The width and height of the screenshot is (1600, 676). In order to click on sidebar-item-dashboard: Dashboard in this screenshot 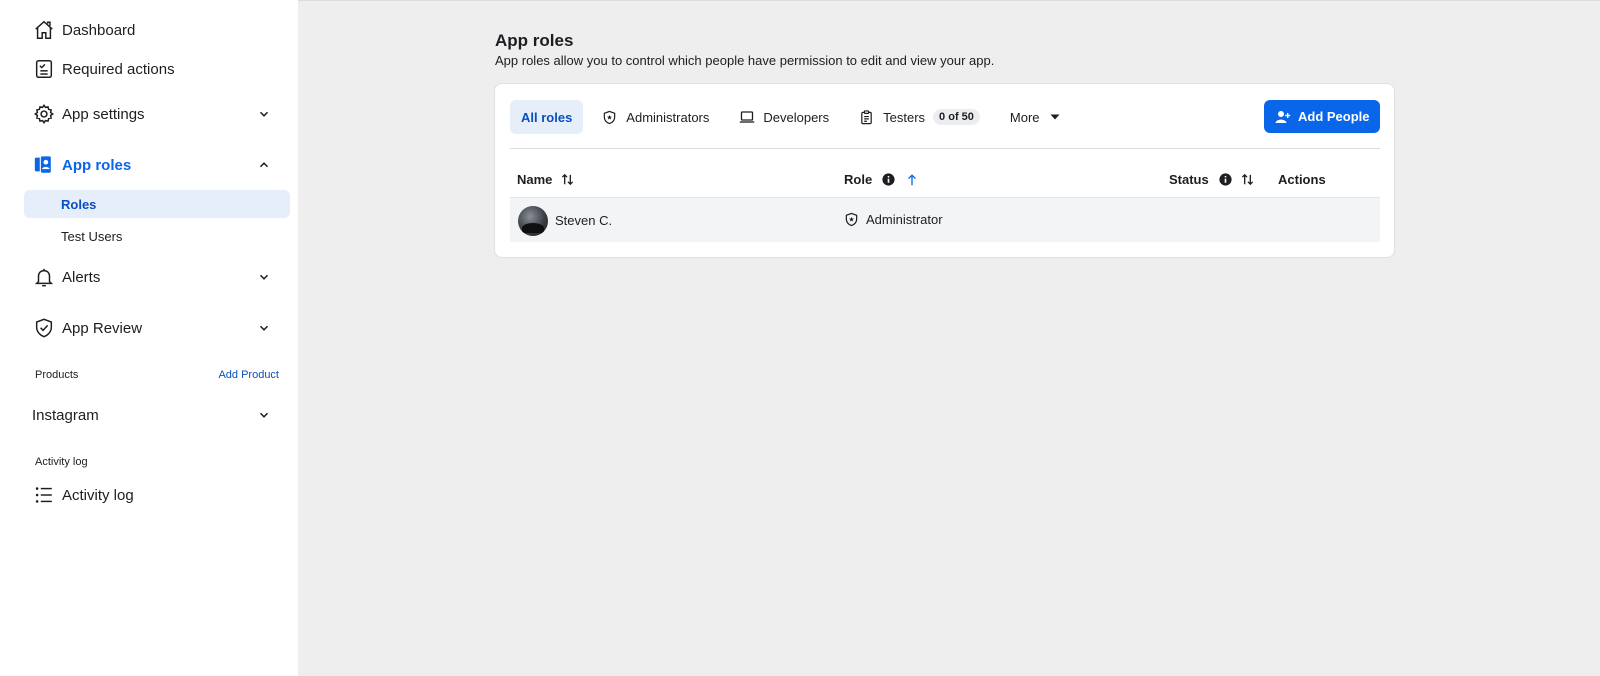, I will do `click(157, 30)`.